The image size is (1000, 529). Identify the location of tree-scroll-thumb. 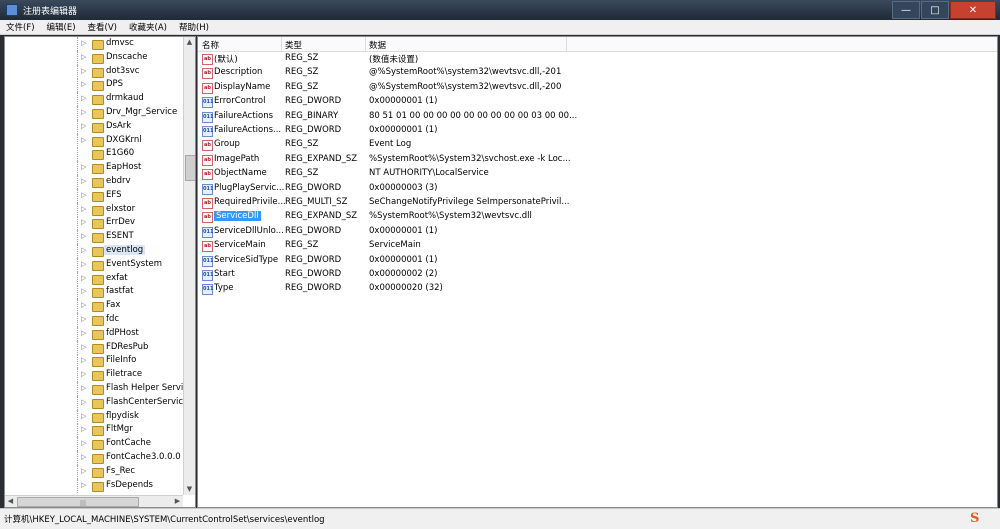
(190, 168).